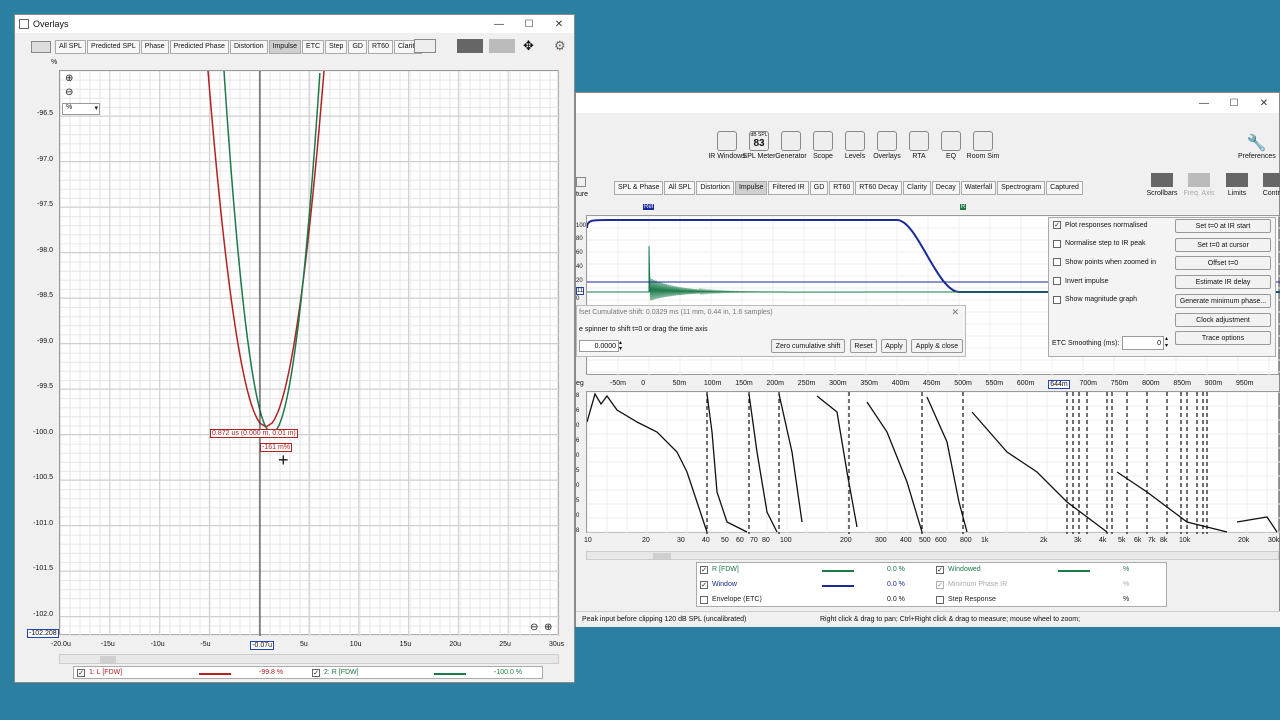  I want to click on tool-scrollbars: Scrollbars, so click(1162, 185).